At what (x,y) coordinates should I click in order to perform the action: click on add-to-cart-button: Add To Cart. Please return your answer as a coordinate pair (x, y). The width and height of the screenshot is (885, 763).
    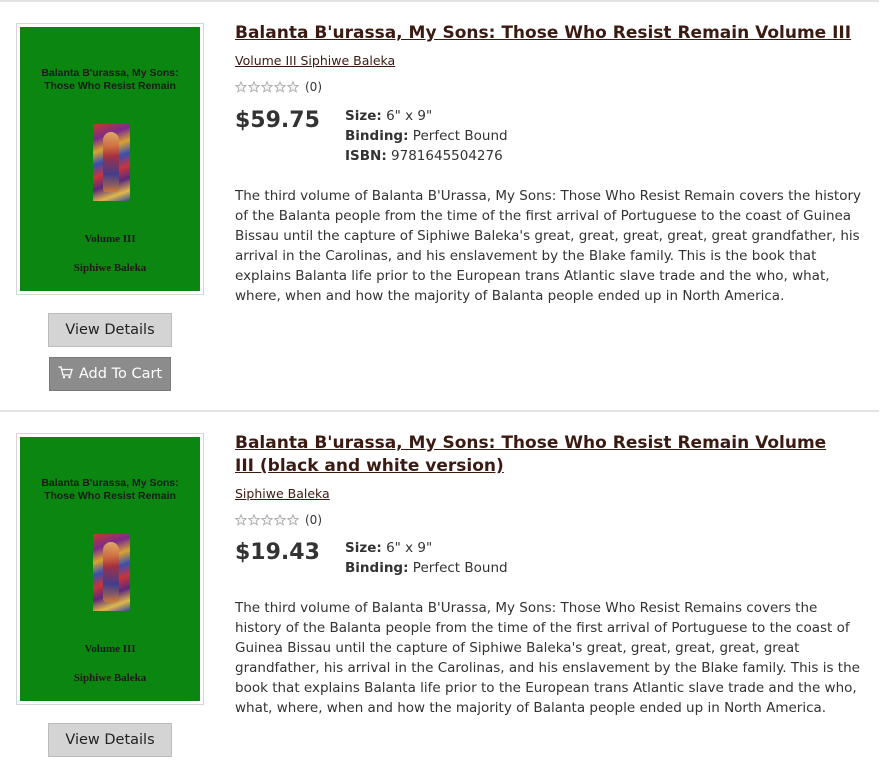
    Looking at the image, I should click on (110, 374).